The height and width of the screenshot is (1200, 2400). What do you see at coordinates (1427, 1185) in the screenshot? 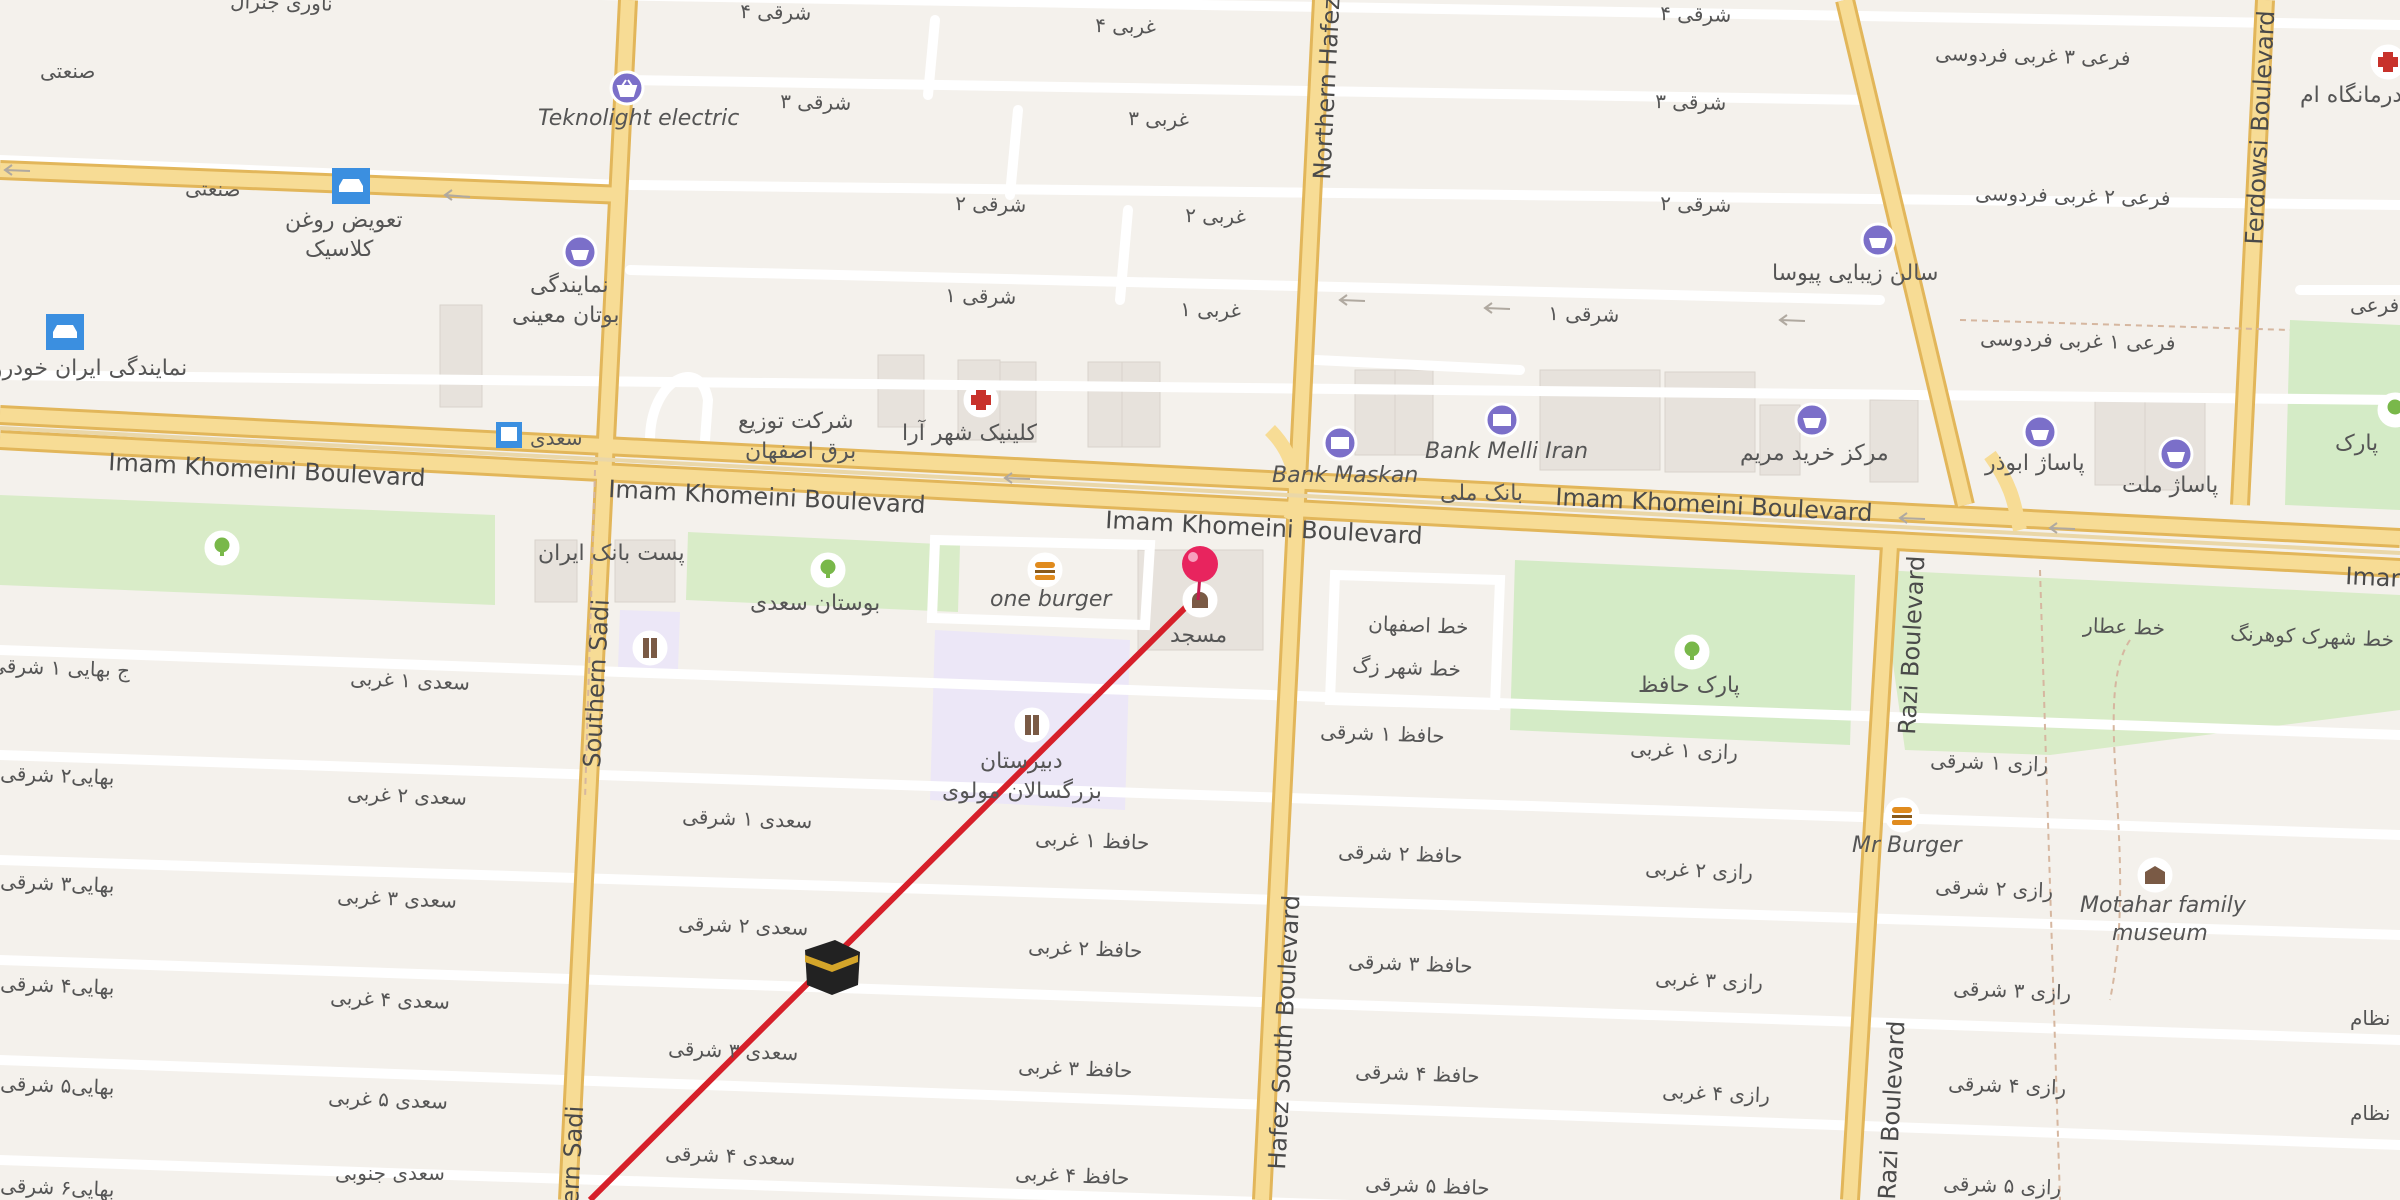
I see `street-label: حافظ ۵ شرقی` at bounding box center [1427, 1185].